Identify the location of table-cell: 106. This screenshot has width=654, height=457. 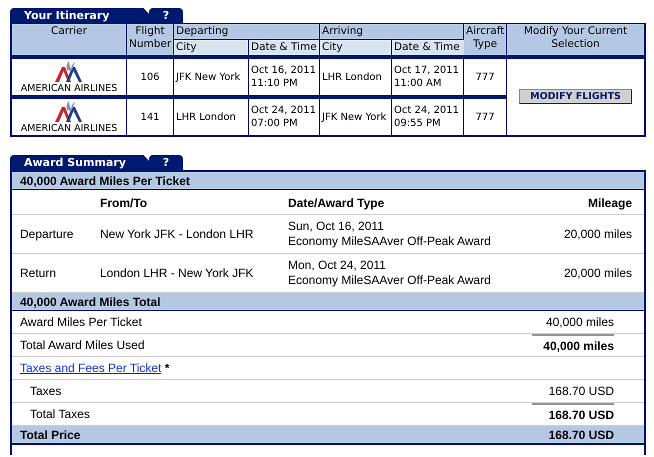
(150, 75).